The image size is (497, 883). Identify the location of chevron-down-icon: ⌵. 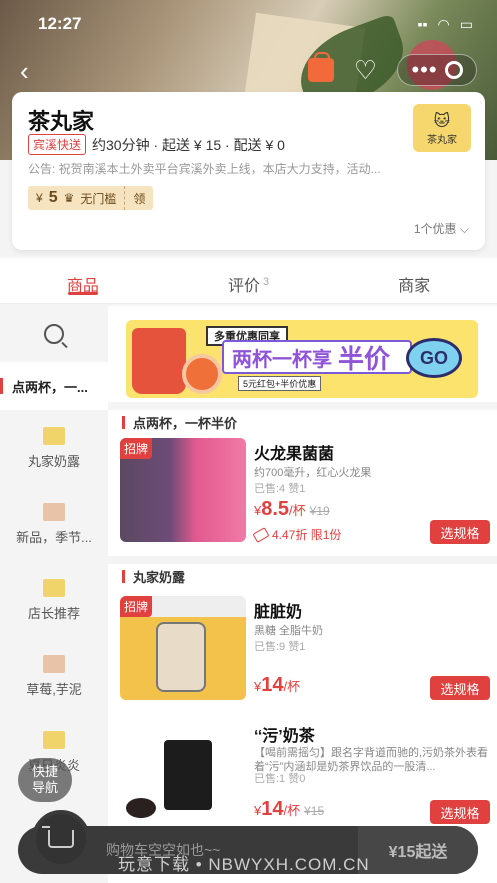
(462, 229).